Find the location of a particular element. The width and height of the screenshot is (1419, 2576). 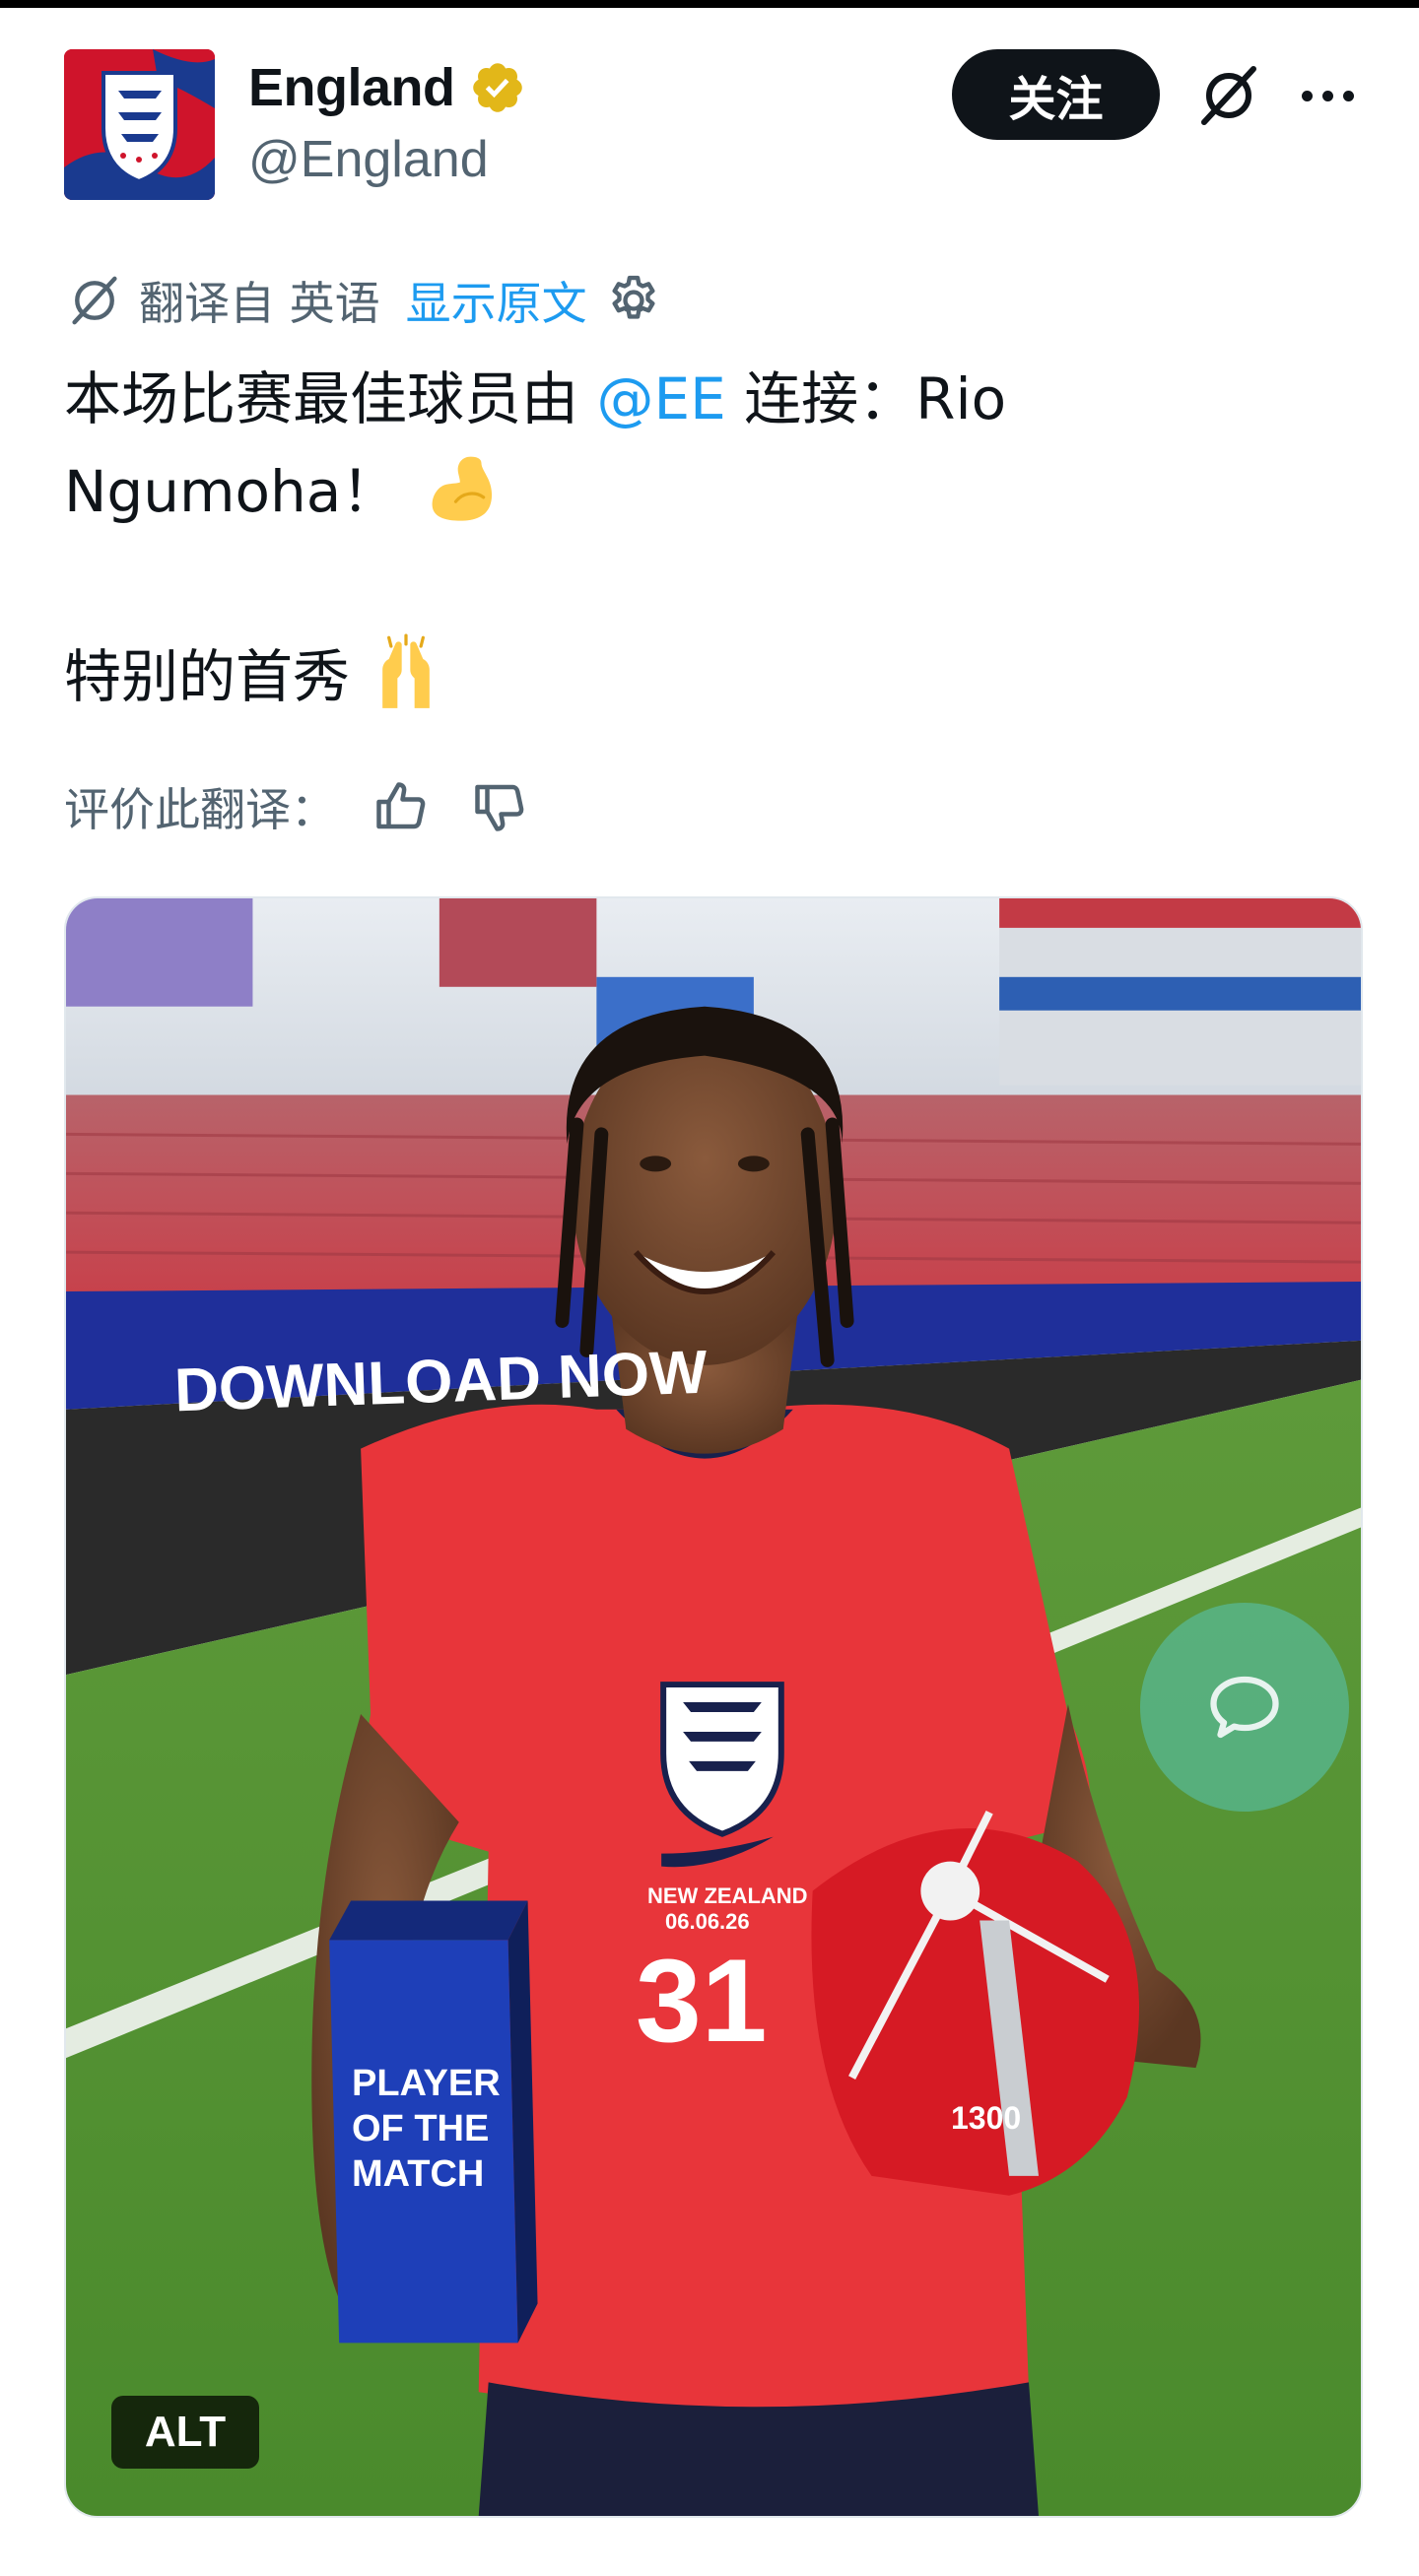

grok-icon is located at coordinates (1228, 96).